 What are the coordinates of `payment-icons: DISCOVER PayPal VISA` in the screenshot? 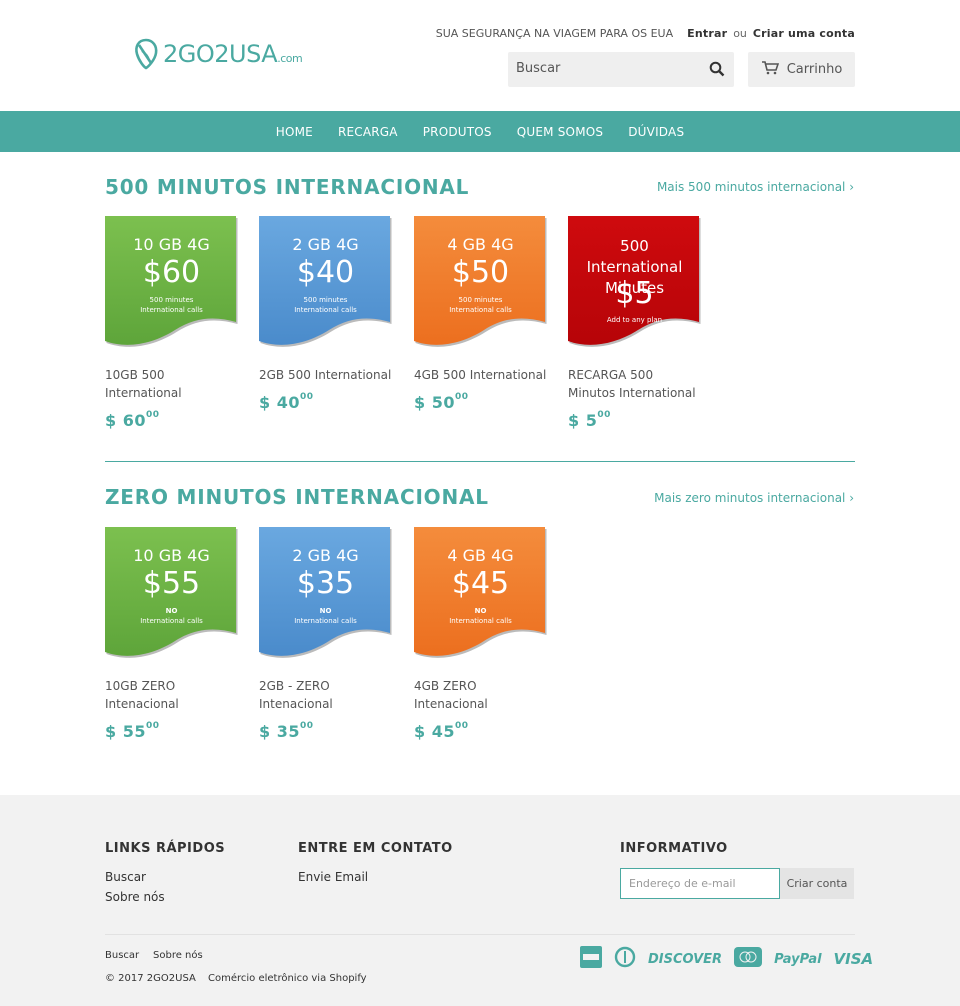 It's located at (726, 959).